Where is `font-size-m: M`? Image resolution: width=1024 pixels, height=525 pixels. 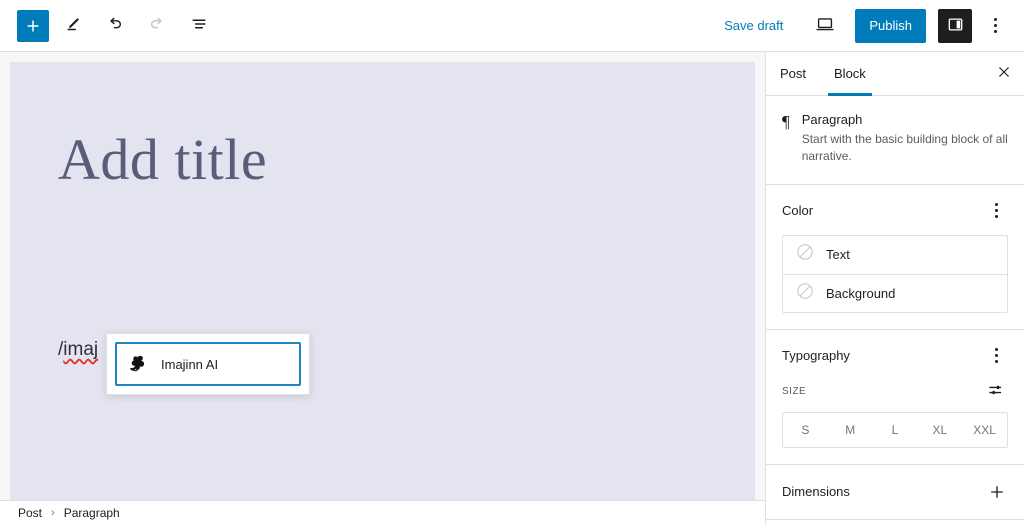 font-size-m: M is located at coordinates (850, 430).